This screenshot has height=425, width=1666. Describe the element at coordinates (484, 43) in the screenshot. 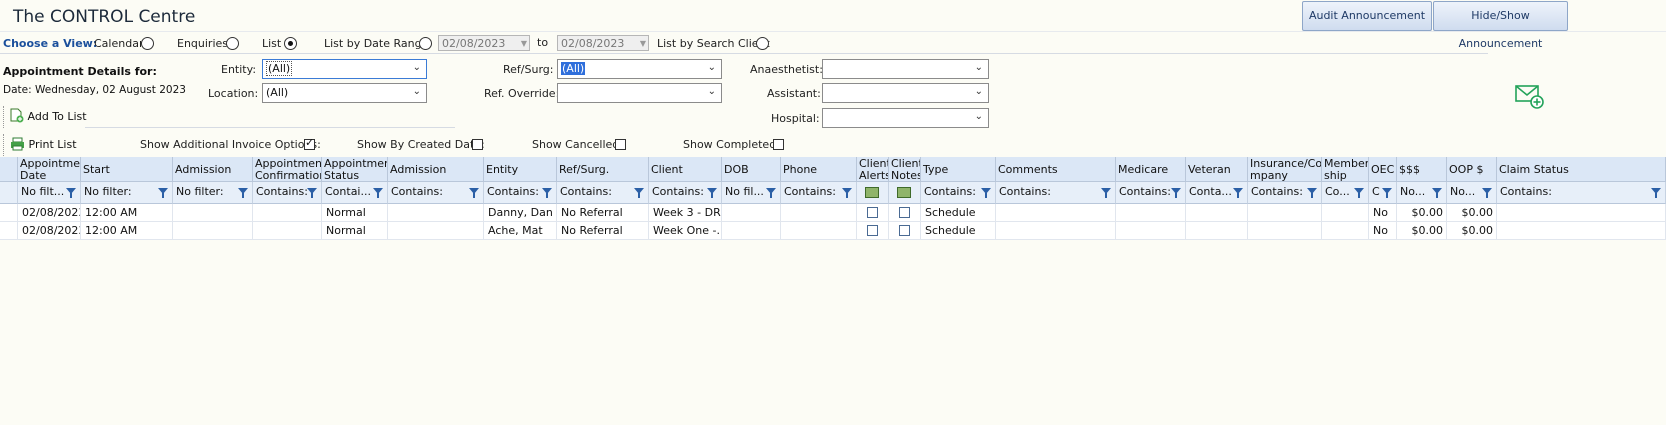

I see `date-from-field: 02/08/2023 ▼` at that location.